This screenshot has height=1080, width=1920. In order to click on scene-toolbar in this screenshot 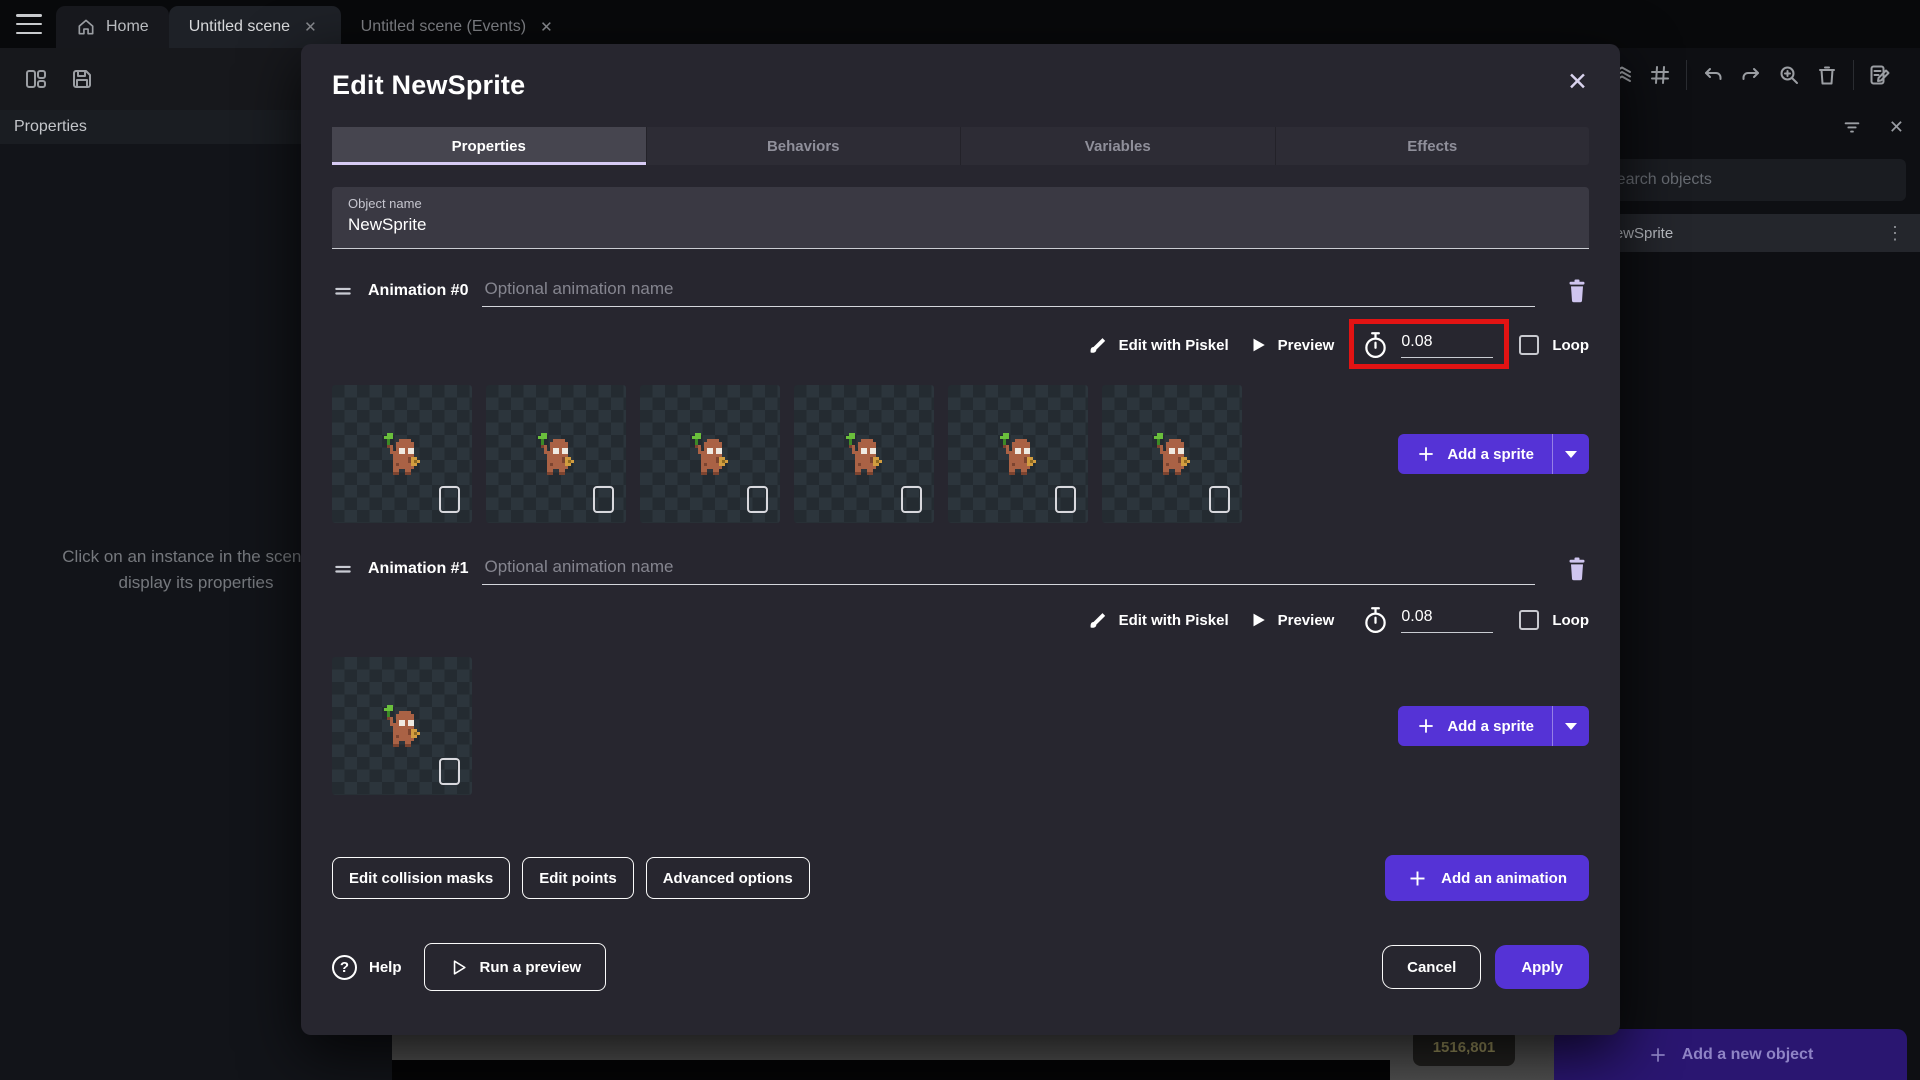, I will do `click(1751, 75)`.